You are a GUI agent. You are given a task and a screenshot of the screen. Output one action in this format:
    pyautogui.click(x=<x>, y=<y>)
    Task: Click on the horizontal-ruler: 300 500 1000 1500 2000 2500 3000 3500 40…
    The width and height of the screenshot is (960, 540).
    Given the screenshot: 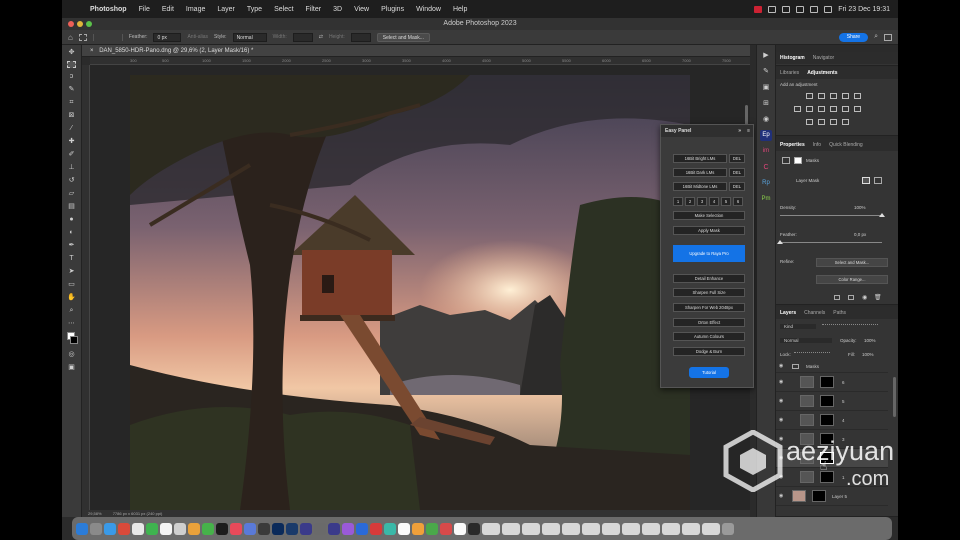 What is the action you would take?
    pyautogui.click(x=420, y=61)
    